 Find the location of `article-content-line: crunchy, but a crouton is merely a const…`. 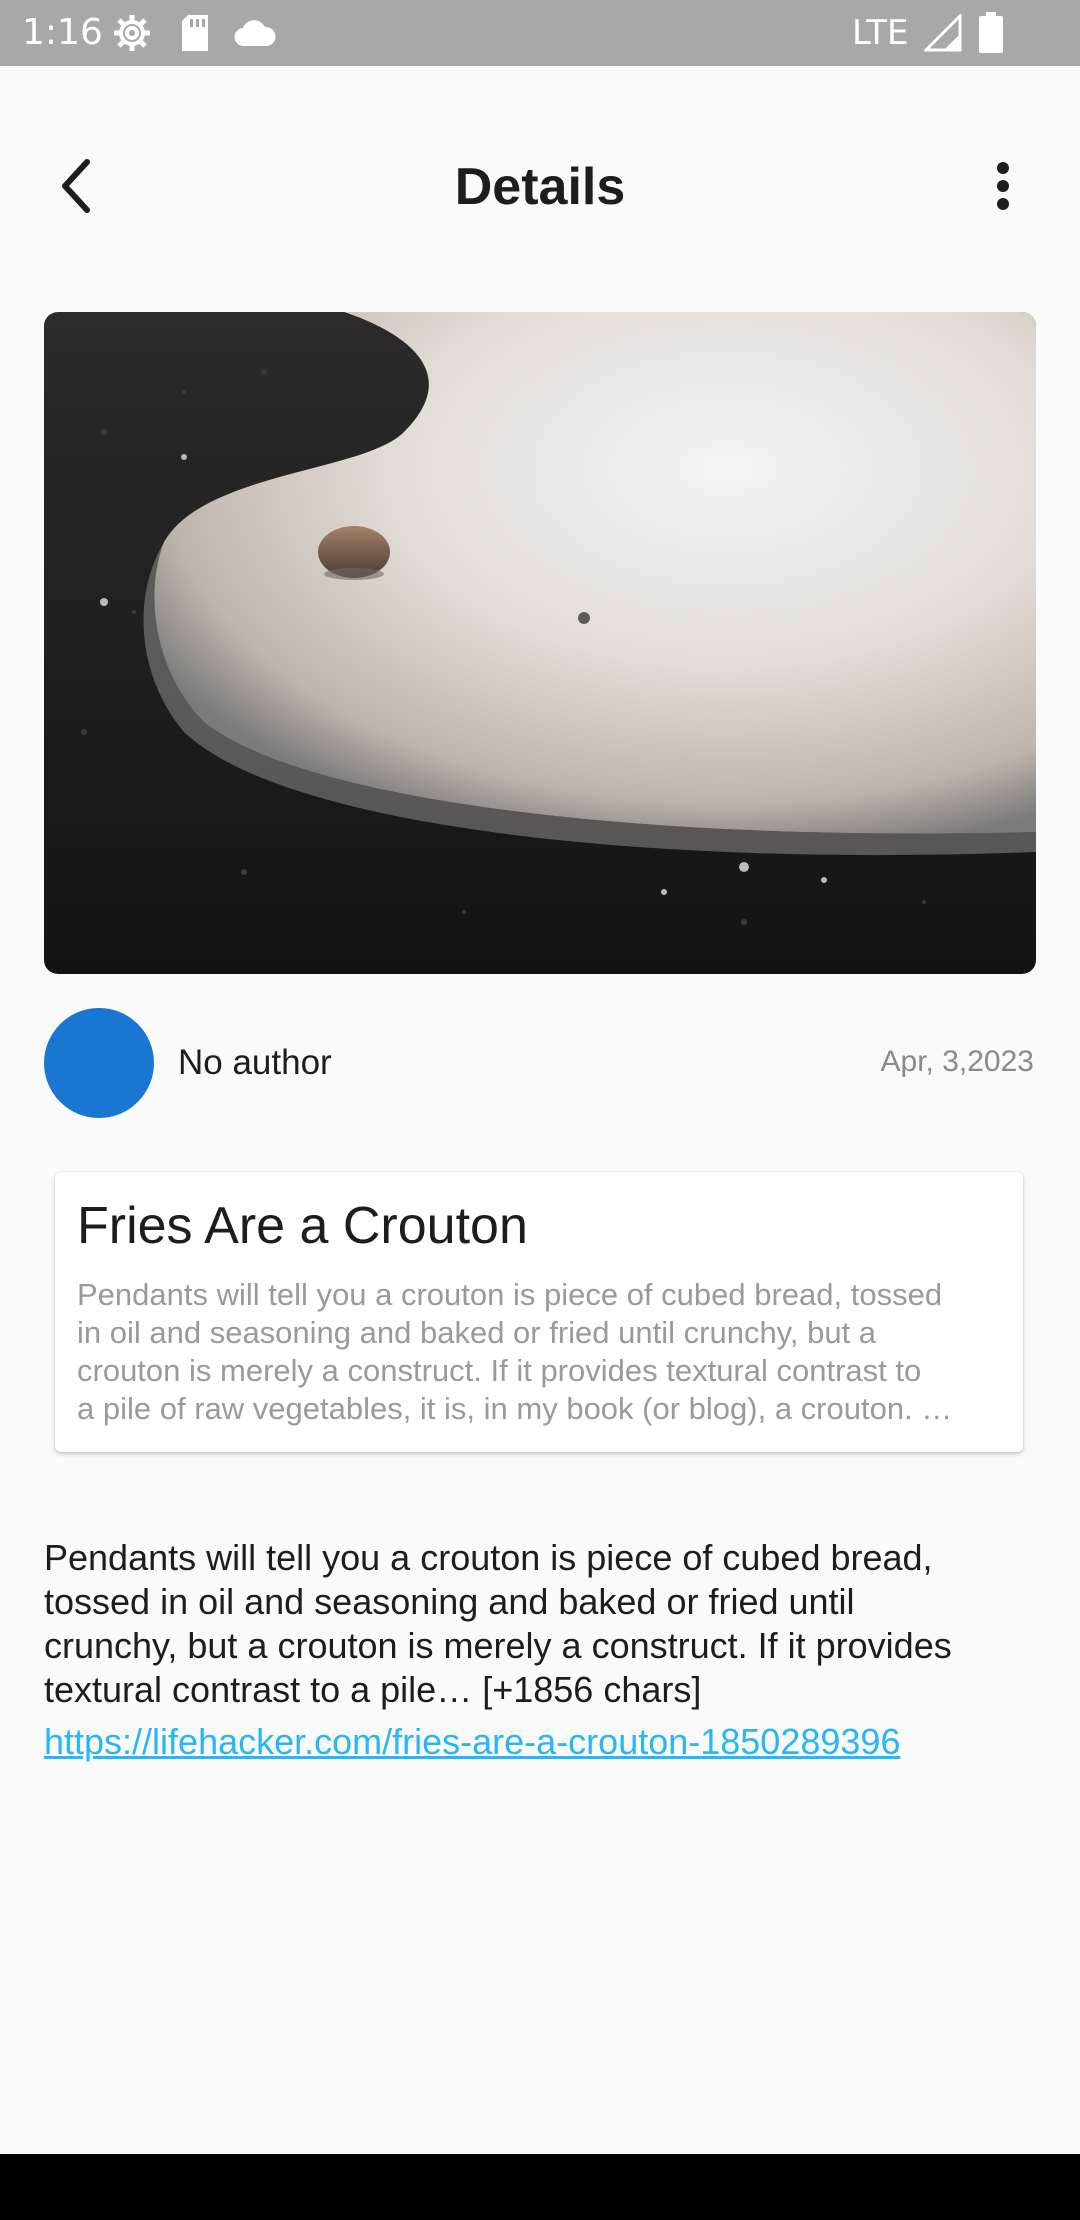

article-content-line: crunchy, but a crouton is merely a const… is located at coordinates (498, 1645).